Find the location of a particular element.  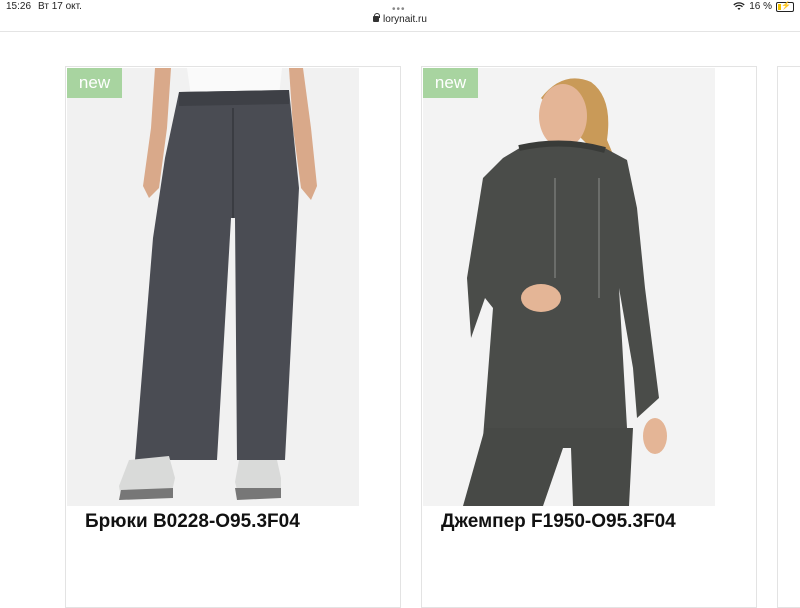

address-bar: lorynait.ru is located at coordinates (400, 21).